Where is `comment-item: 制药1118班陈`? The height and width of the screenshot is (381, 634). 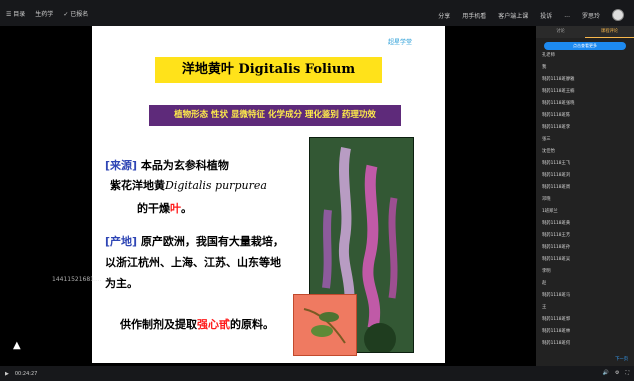
comment-item: 制药1118班陈 is located at coordinates (556, 115).